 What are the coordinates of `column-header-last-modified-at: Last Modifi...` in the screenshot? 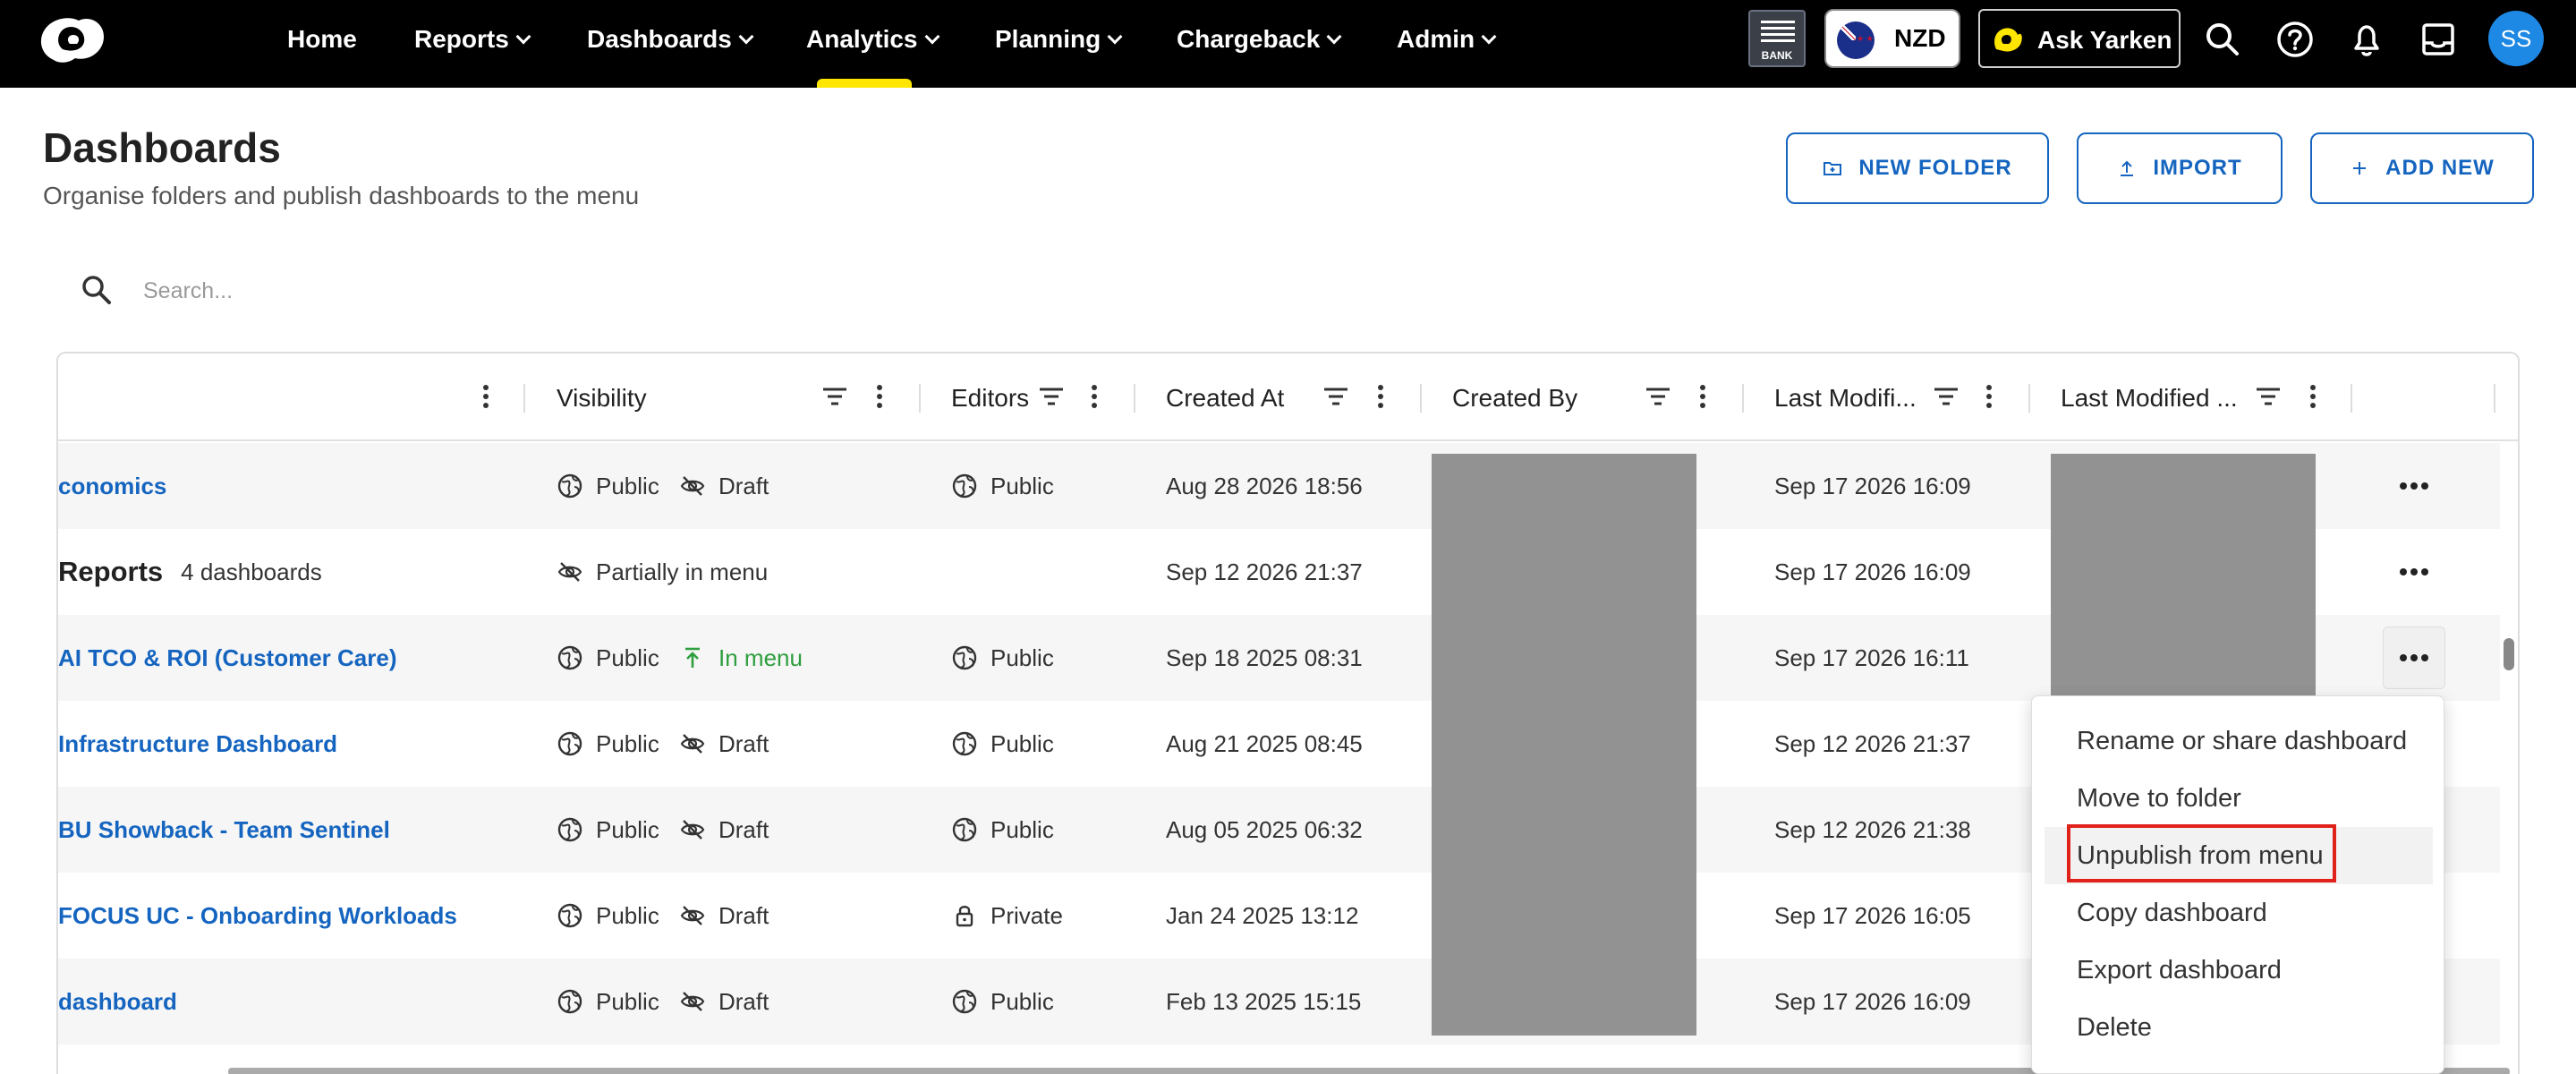 It's located at (1845, 398).